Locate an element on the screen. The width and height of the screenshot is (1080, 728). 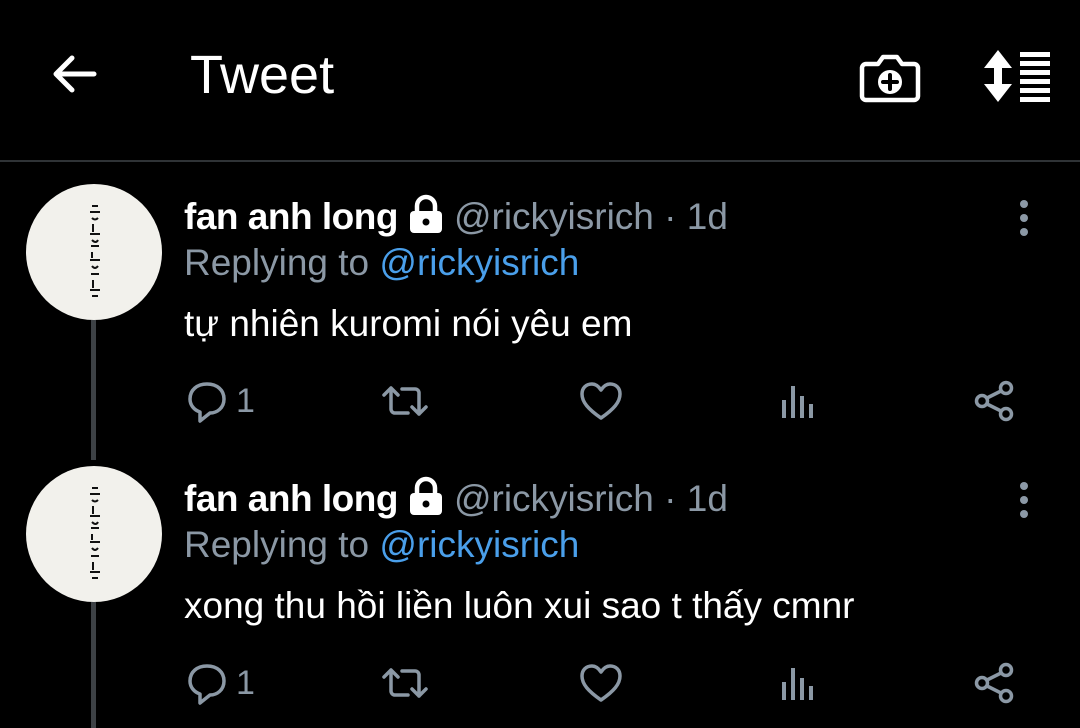
tweet-text: tự nhiên kuromi nói yêu em is located at coordinates (408, 323).